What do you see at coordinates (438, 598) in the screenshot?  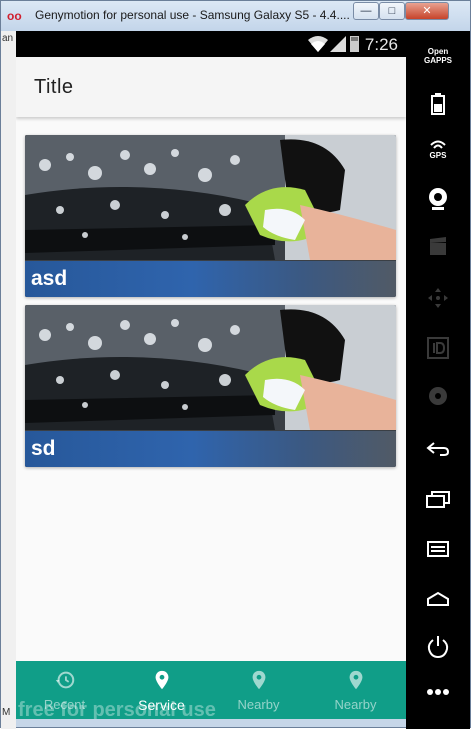 I see `home-icon` at bounding box center [438, 598].